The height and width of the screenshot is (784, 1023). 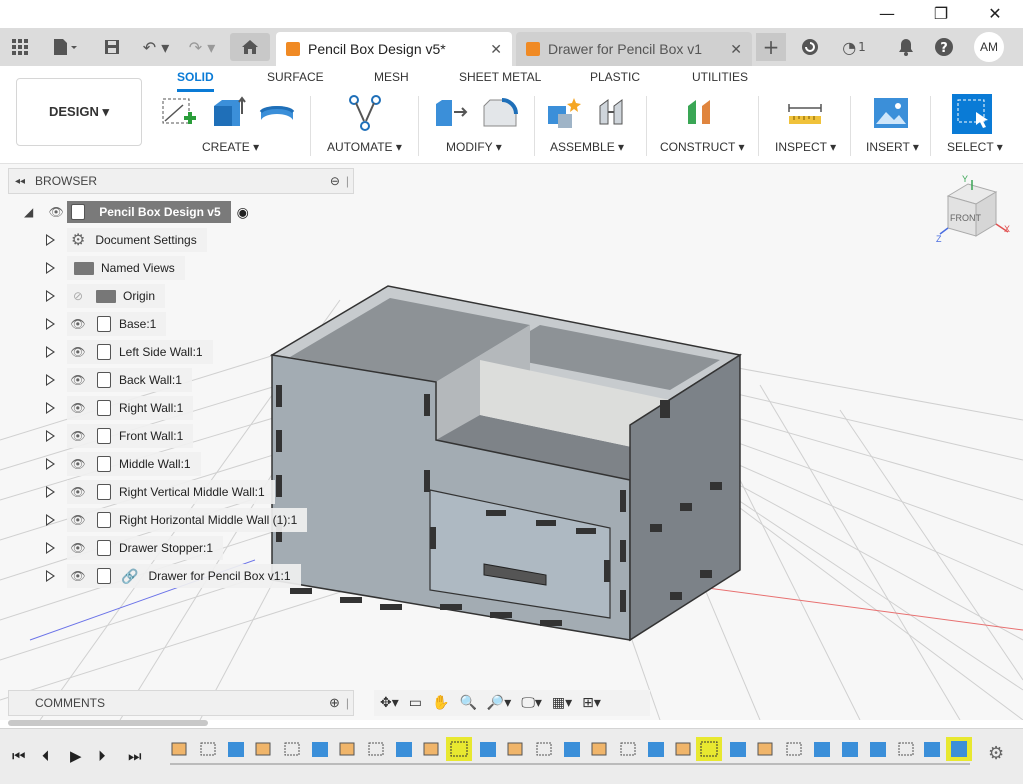 What do you see at coordinates (76, 756) in the screenshot?
I see `play-icon: ▶` at bounding box center [76, 756].